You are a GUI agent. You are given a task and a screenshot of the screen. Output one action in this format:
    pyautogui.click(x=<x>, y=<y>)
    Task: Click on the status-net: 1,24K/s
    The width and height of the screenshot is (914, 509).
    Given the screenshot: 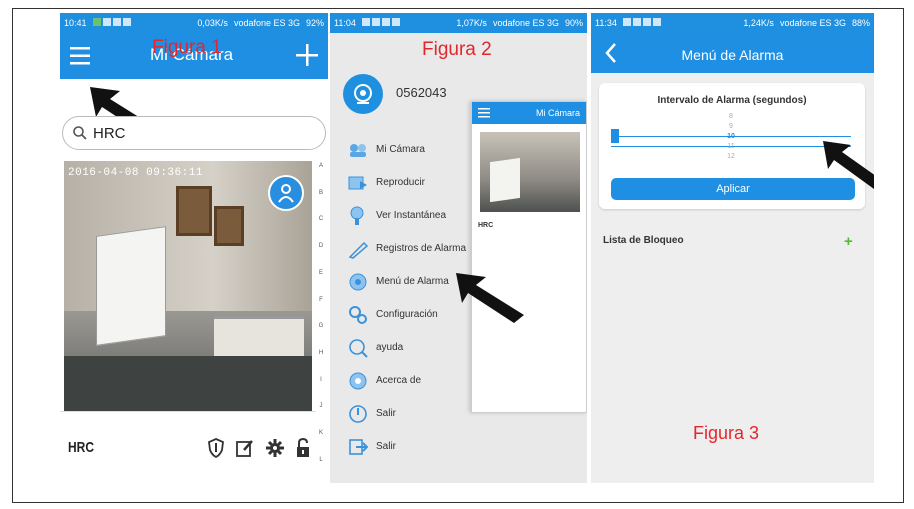 What is the action you would take?
    pyautogui.click(x=758, y=23)
    